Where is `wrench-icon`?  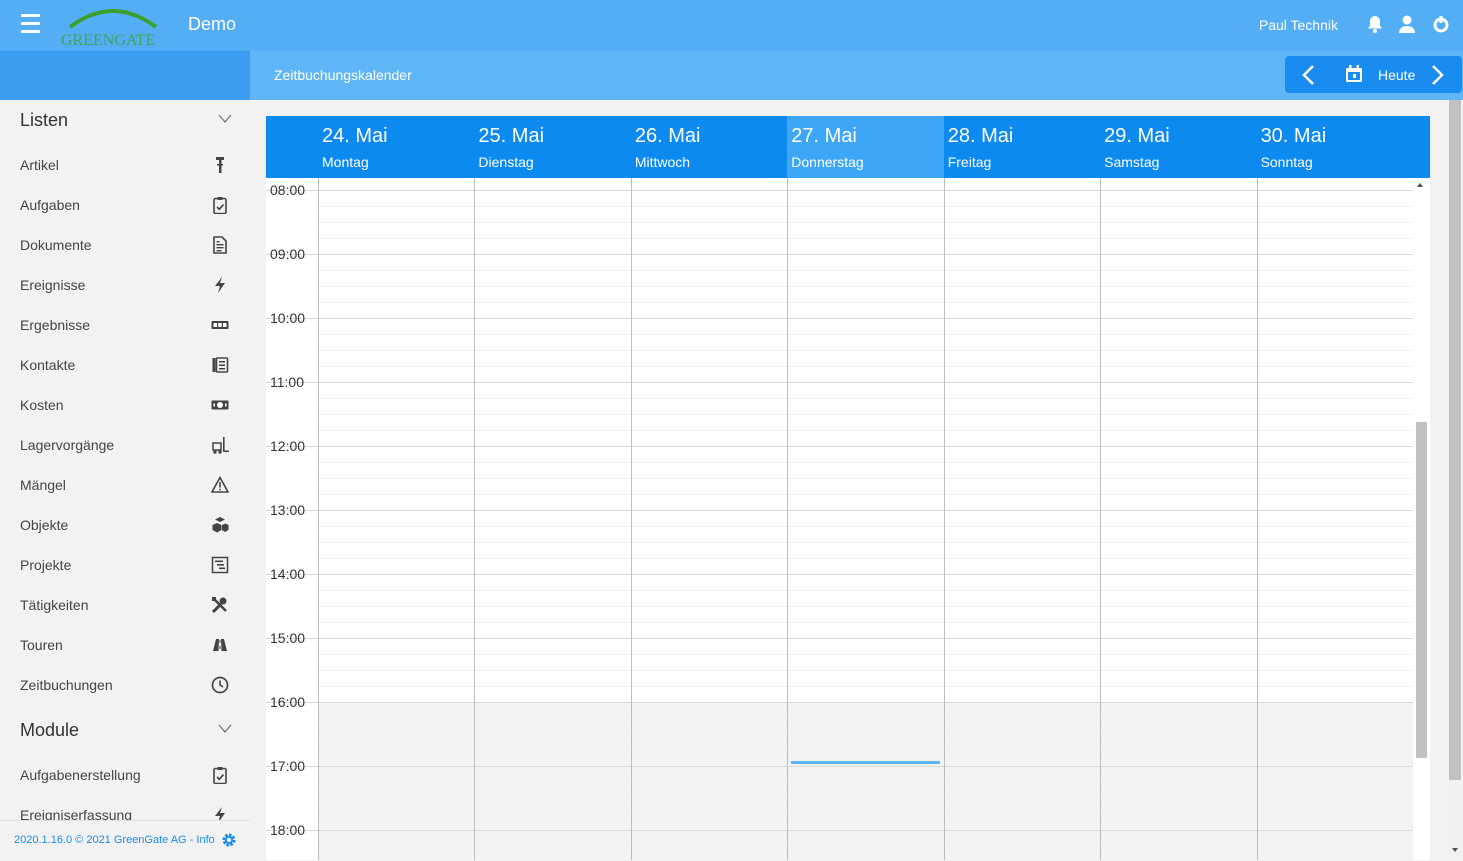
wrench-icon is located at coordinates (219, 605).